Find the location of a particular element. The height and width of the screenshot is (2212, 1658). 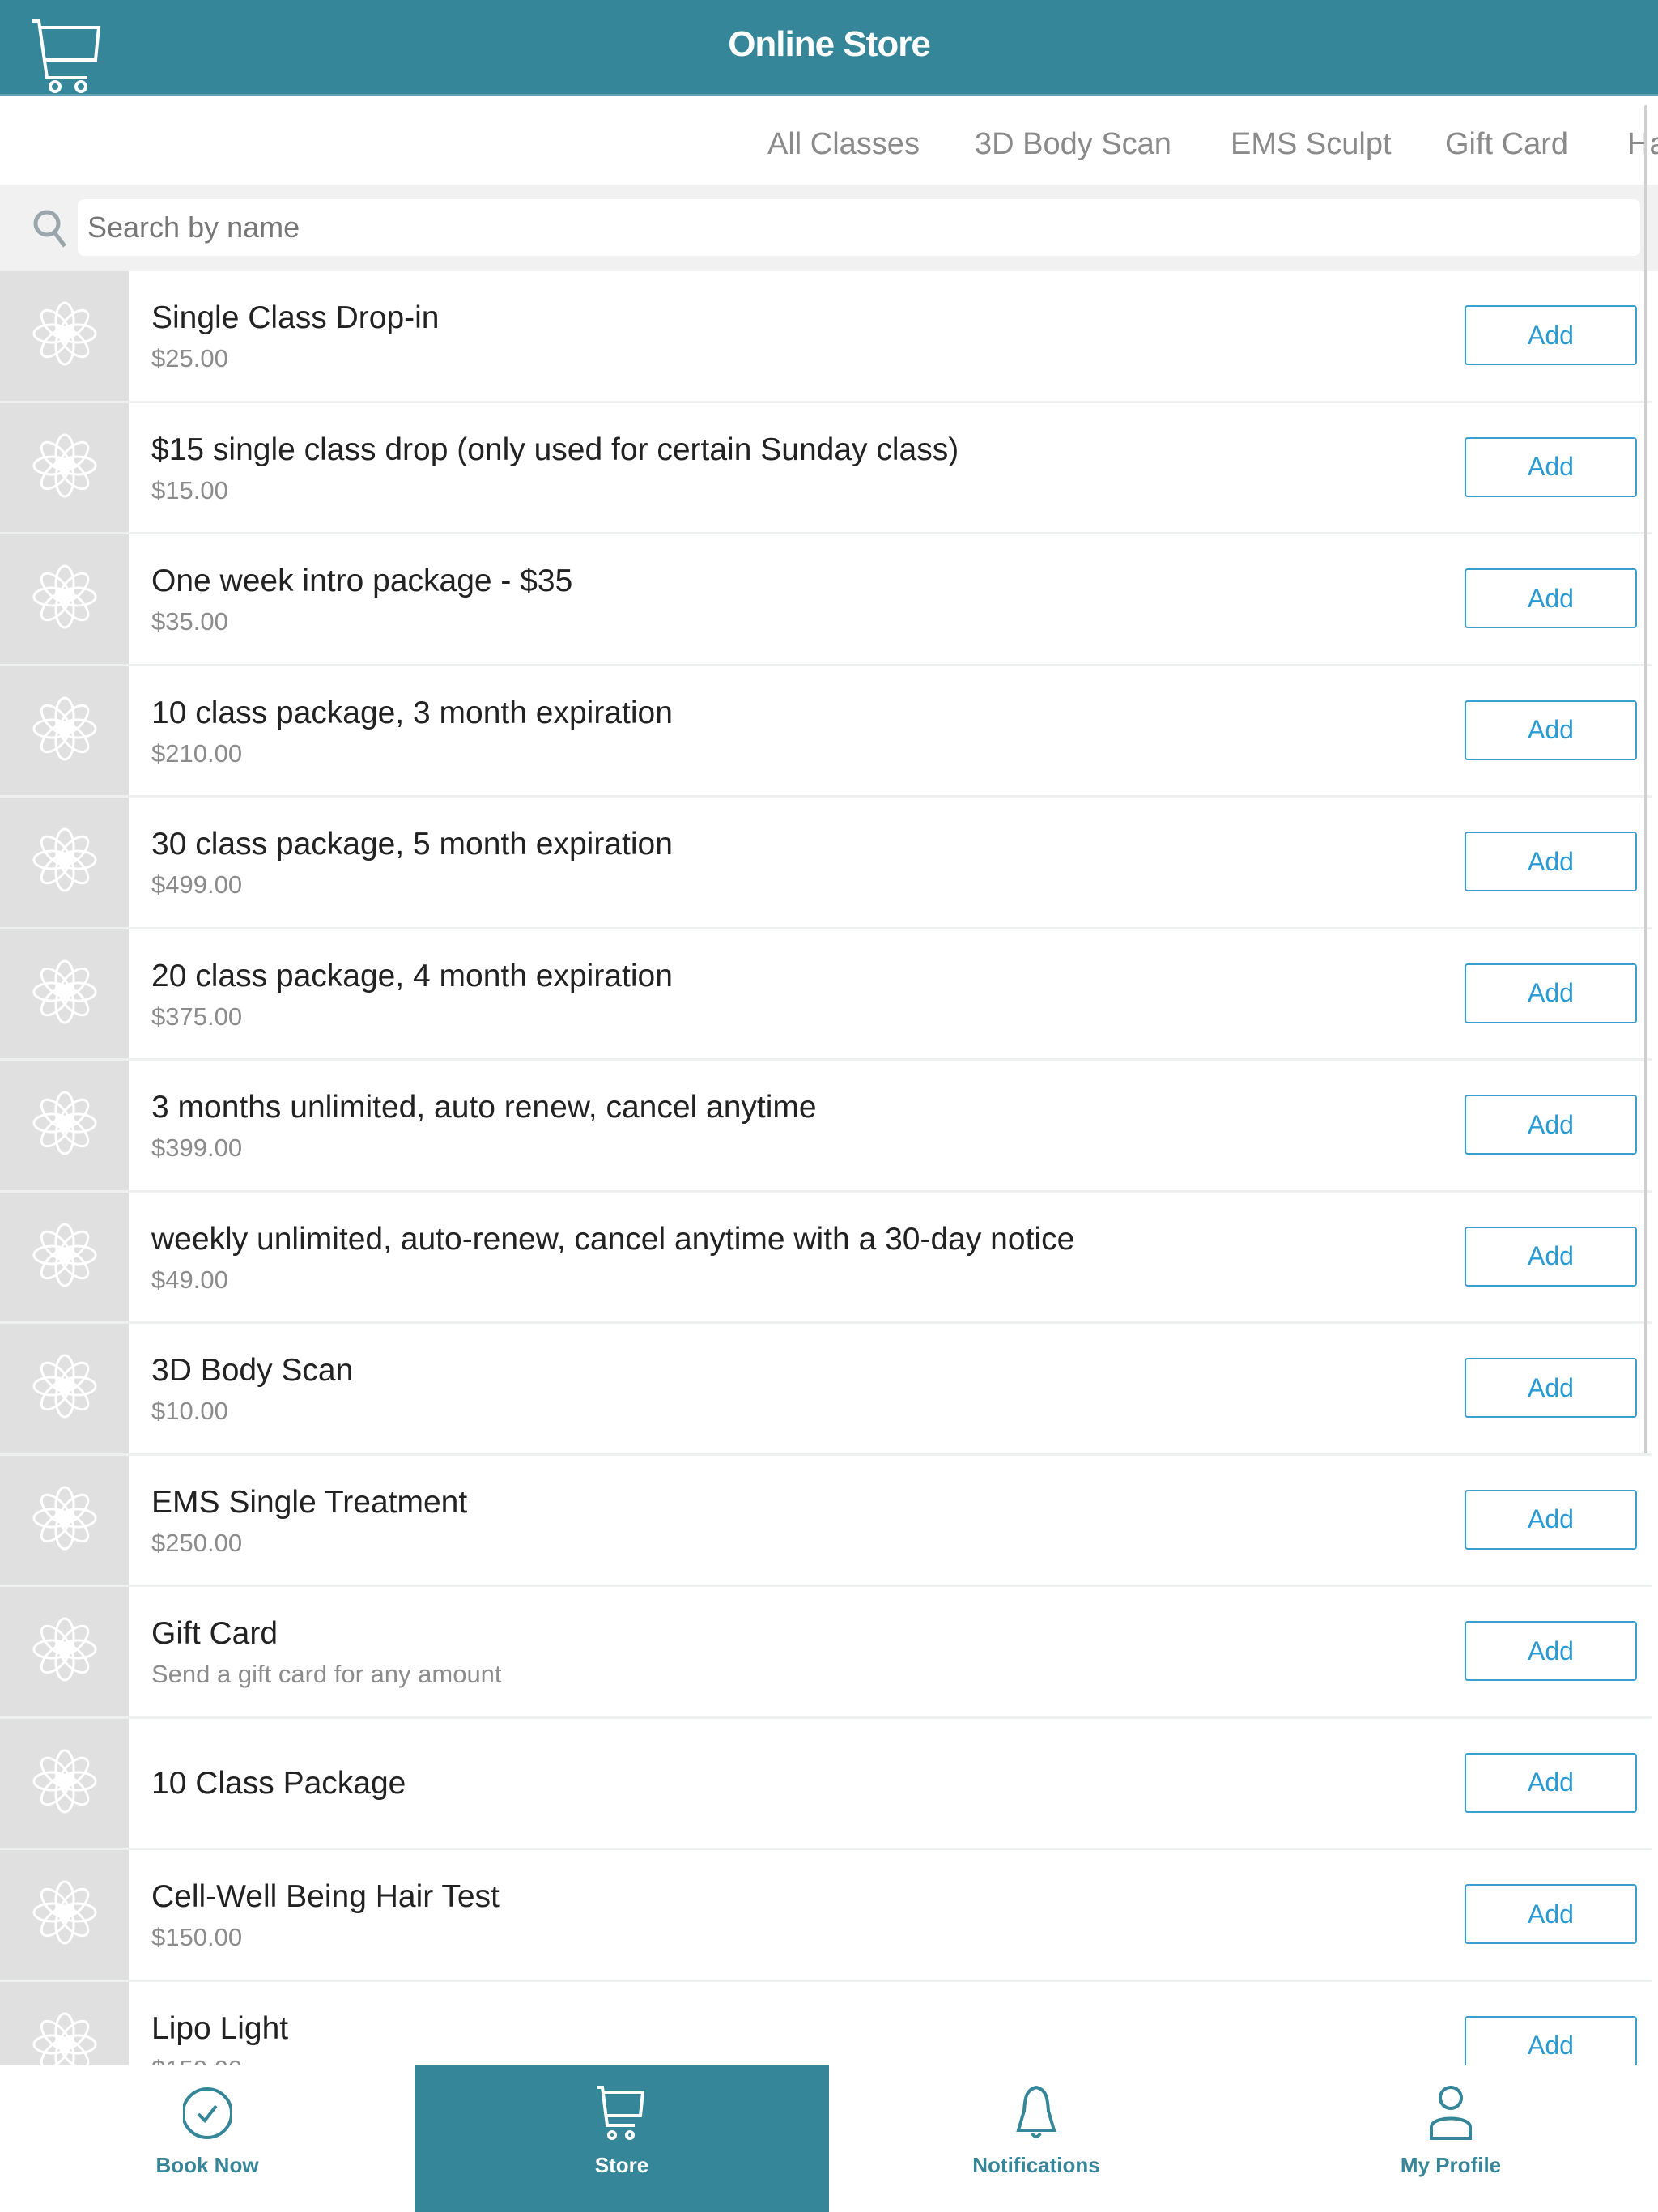

search-bar is located at coordinates (829, 228).